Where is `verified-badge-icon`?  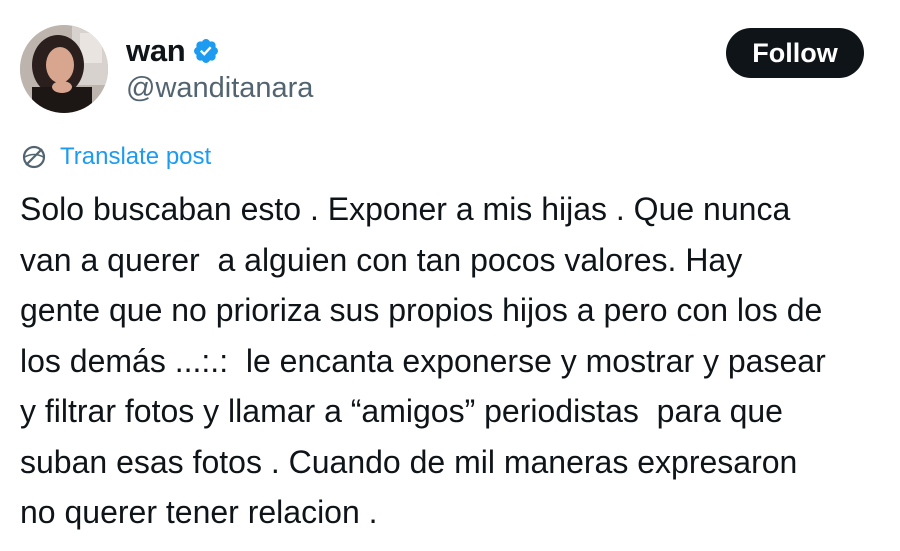 verified-badge-icon is located at coordinates (206, 51).